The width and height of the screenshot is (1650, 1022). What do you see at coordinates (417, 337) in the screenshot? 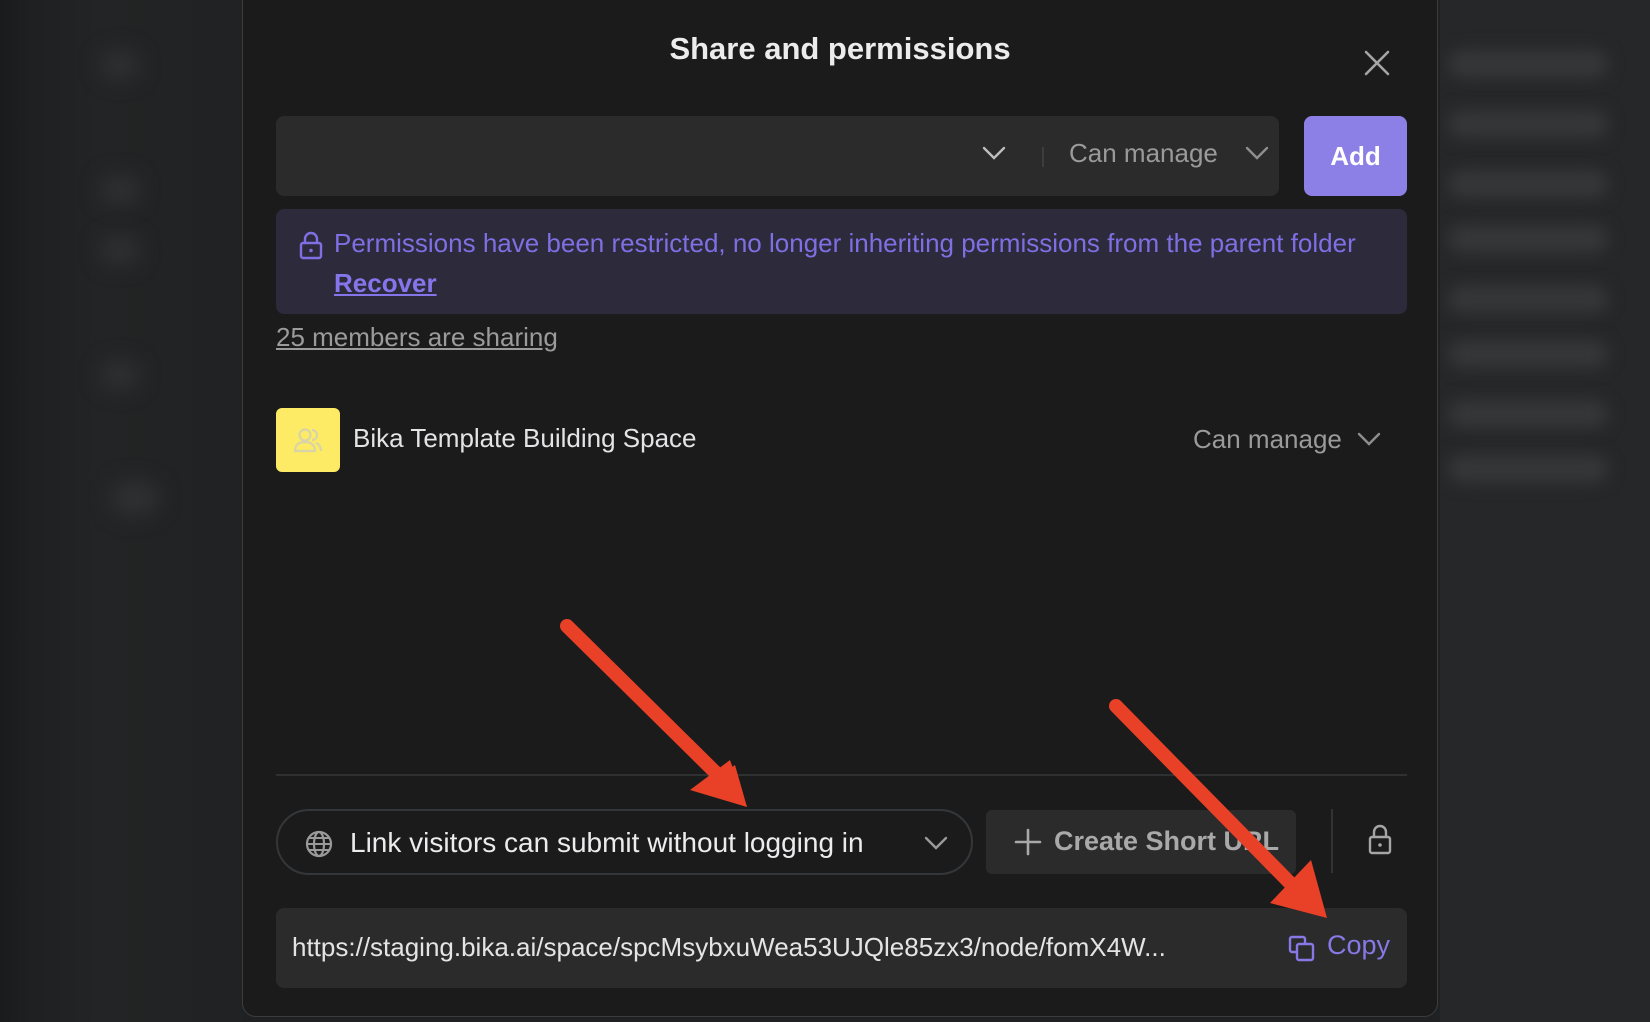
I see `members-sharing-link: 25 members are sharing` at bounding box center [417, 337].